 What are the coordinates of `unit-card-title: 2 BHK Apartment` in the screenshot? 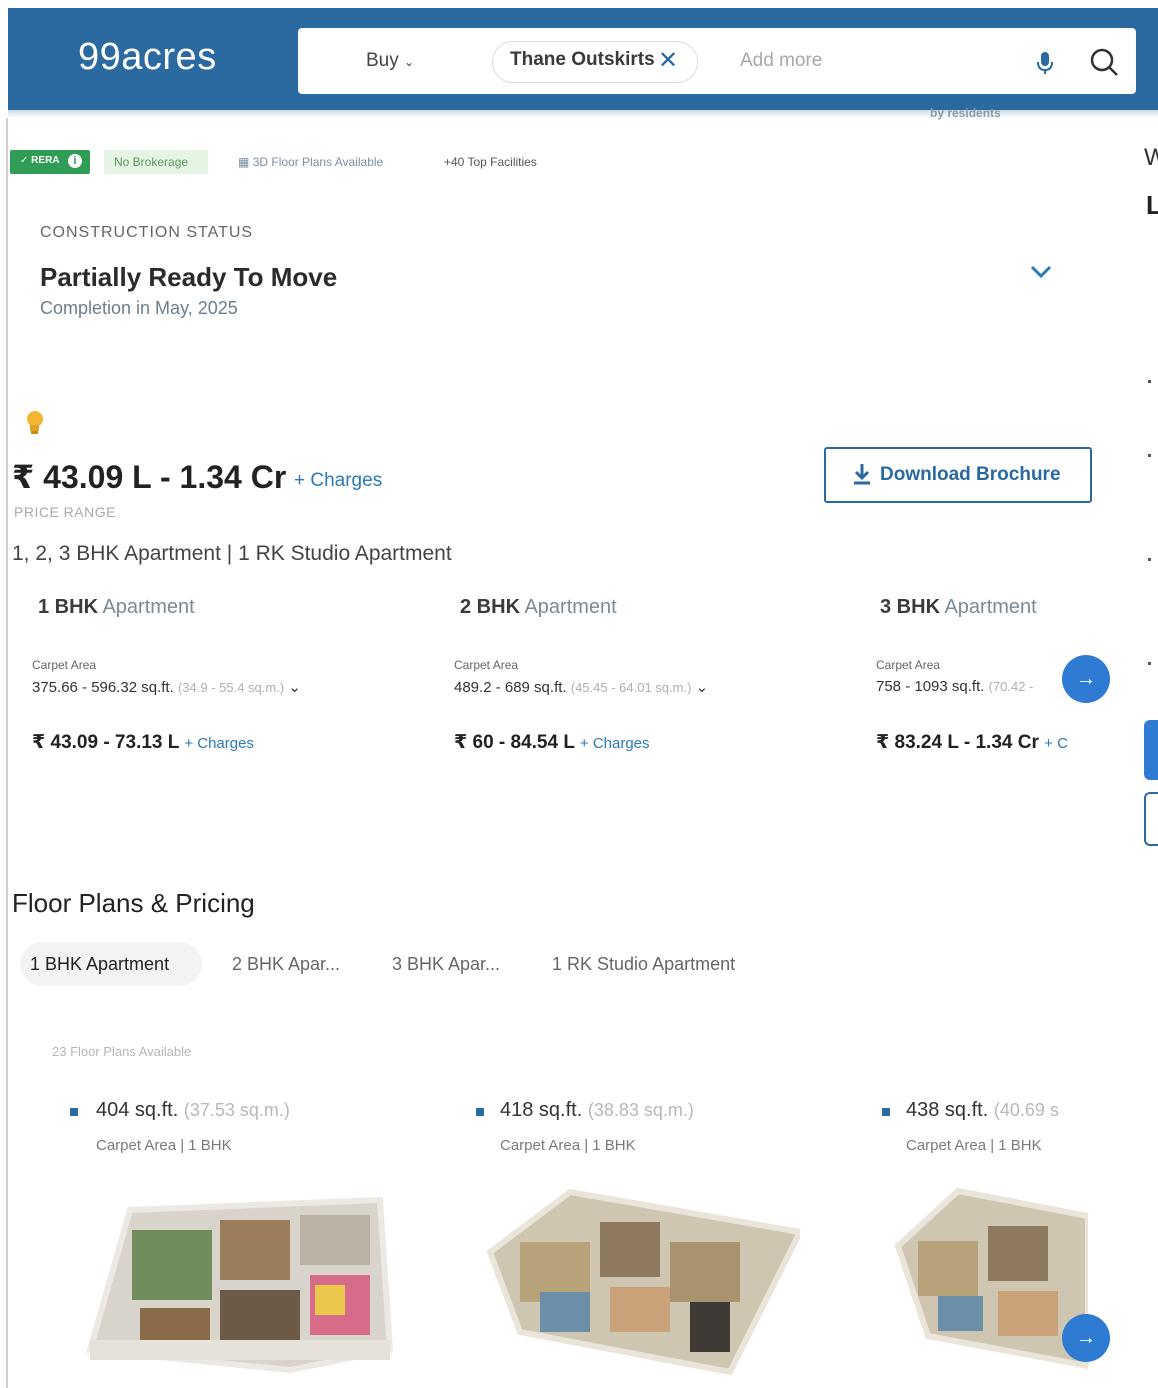 It's located at (538, 607).